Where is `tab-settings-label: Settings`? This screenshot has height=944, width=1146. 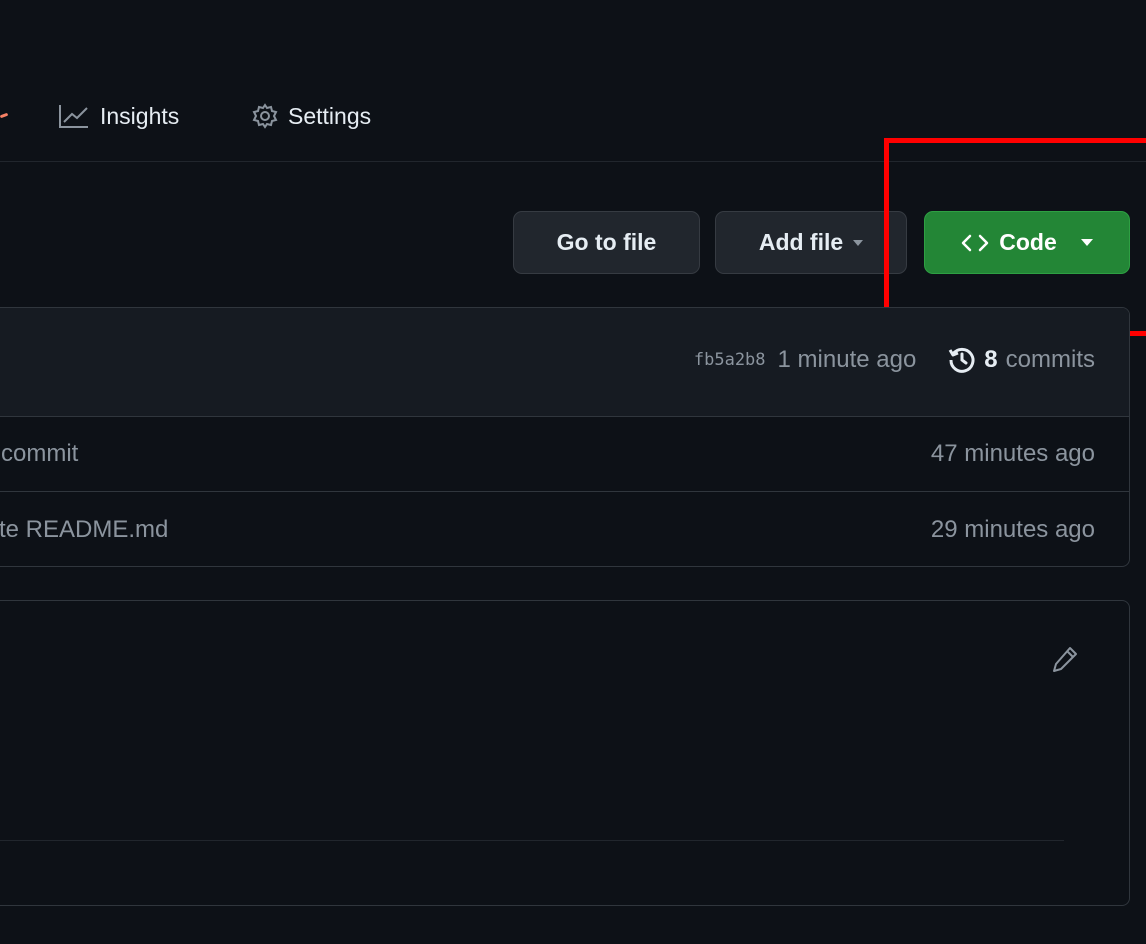 tab-settings-label: Settings is located at coordinates (330, 115).